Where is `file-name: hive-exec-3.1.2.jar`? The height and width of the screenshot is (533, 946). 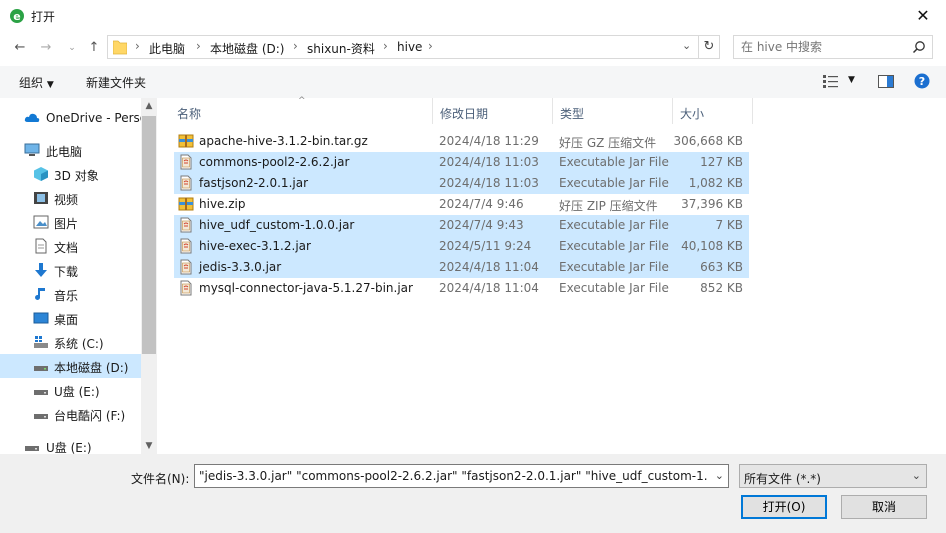
file-name: hive-exec-3.1.2.jar is located at coordinates (255, 246).